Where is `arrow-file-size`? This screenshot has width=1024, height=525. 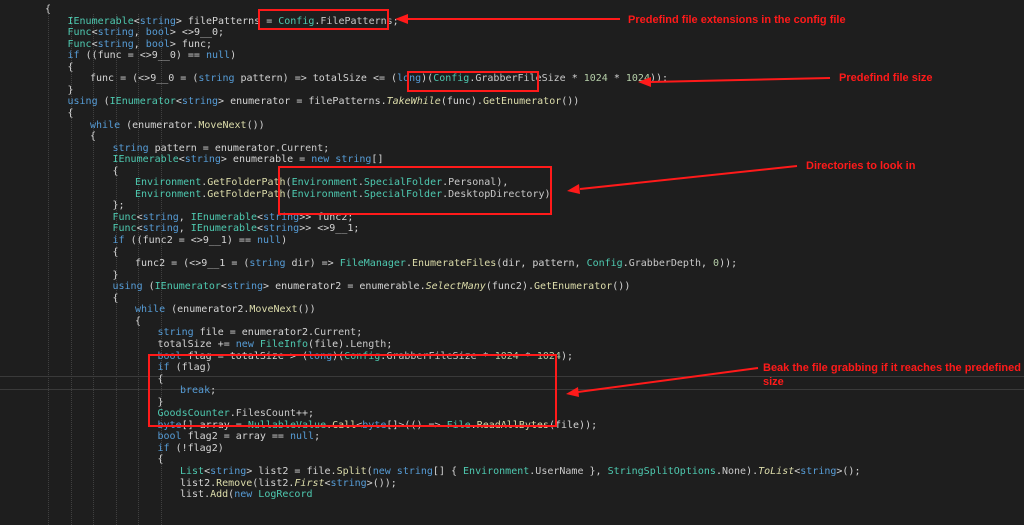
arrow-file-size is located at coordinates (734, 82).